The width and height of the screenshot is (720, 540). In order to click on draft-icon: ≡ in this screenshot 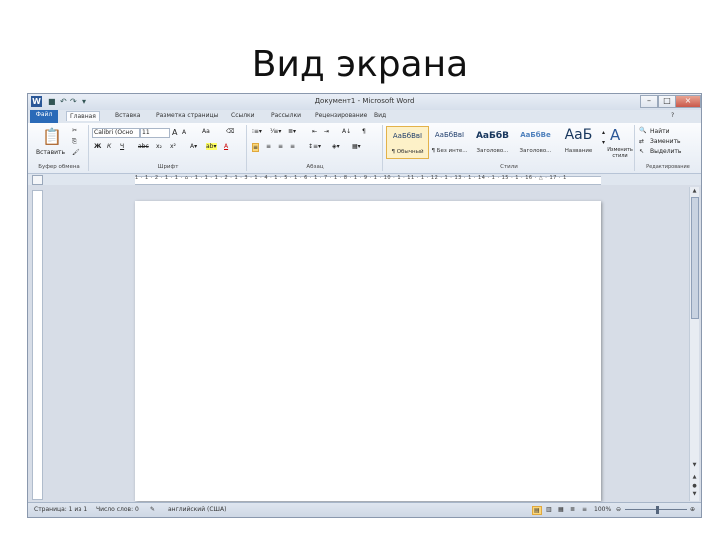, I will do `click(584, 509)`.